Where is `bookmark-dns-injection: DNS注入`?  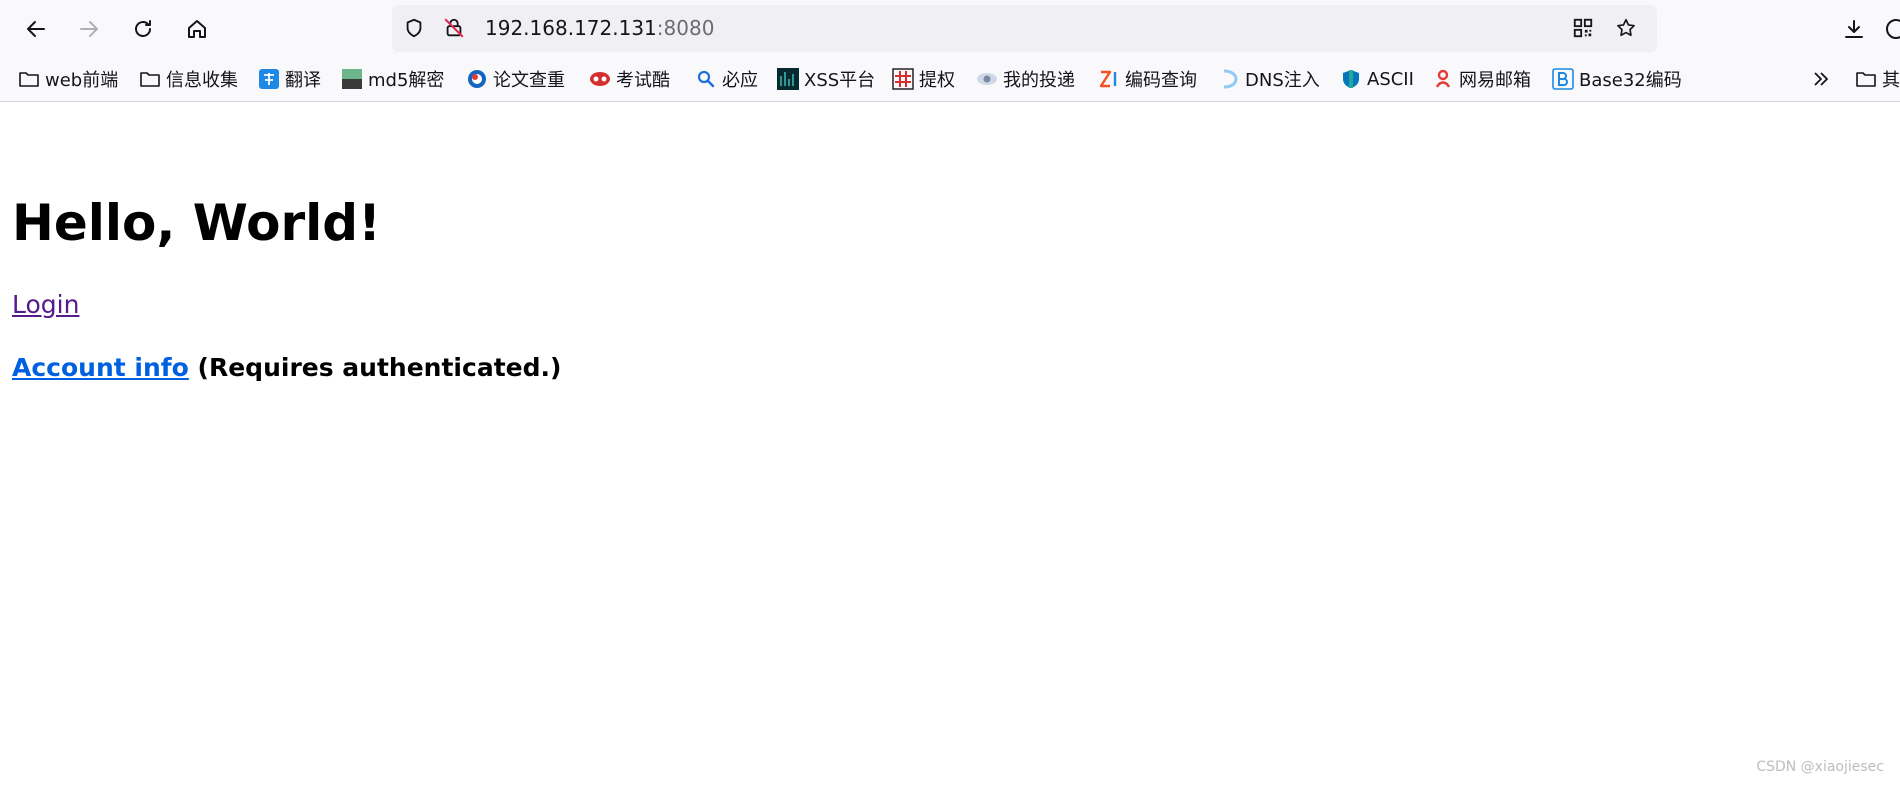 bookmark-dns-injection: DNS注入 is located at coordinates (1269, 79).